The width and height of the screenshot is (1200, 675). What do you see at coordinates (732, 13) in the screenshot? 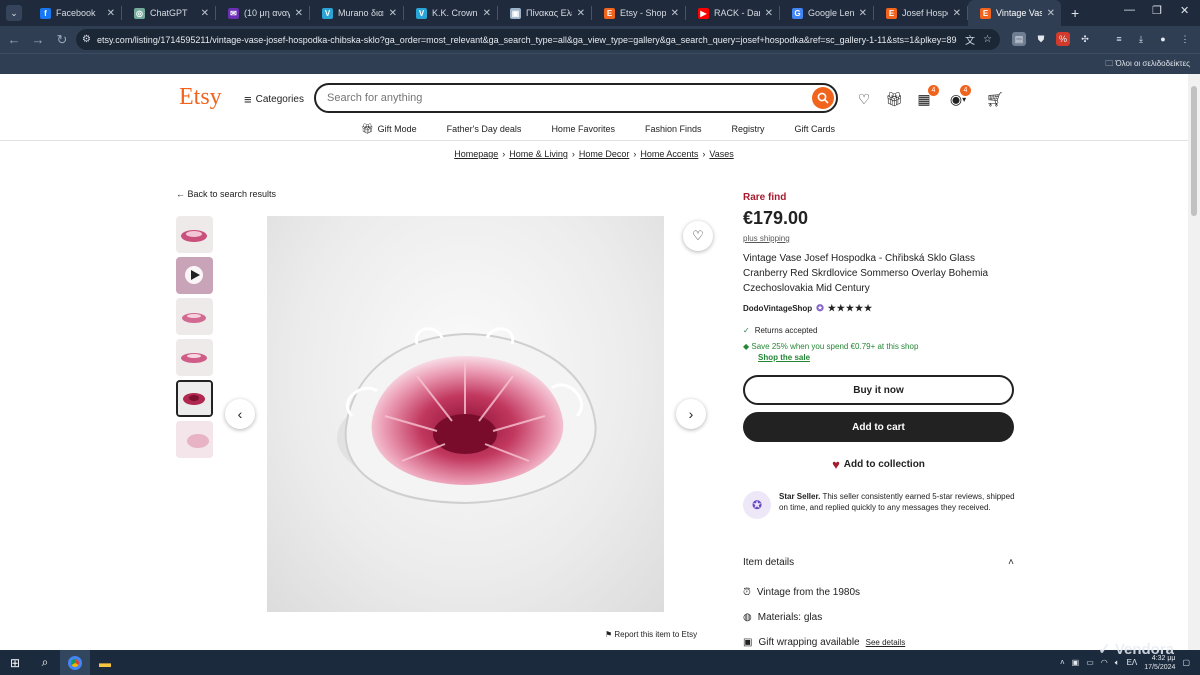
I see `browser-tab: ▶ RACK - Darki ✕` at bounding box center [732, 13].